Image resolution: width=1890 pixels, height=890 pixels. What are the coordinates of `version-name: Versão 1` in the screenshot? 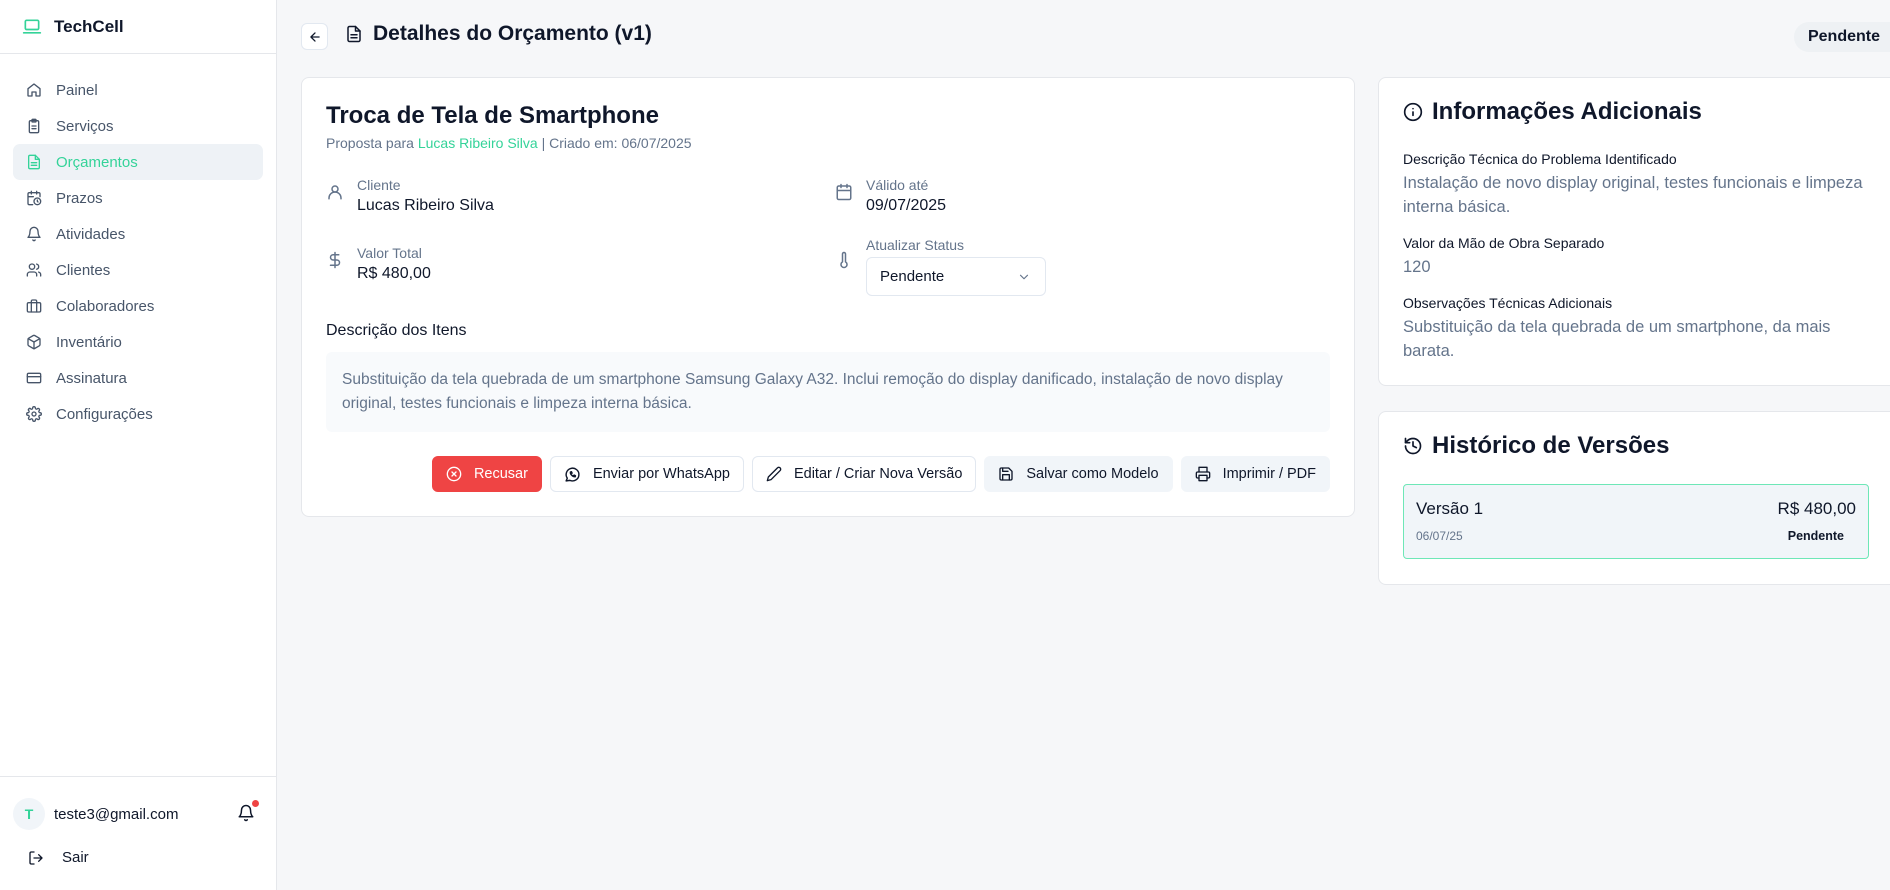 It's located at (1450, 508).